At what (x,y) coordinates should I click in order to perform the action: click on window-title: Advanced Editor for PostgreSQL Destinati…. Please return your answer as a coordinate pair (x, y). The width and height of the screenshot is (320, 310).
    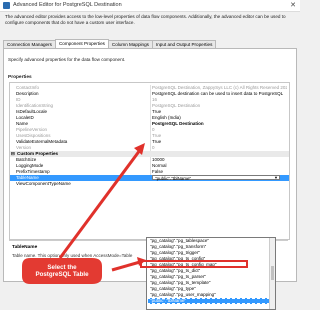
    Looking at the image, I should click on (67, 5).